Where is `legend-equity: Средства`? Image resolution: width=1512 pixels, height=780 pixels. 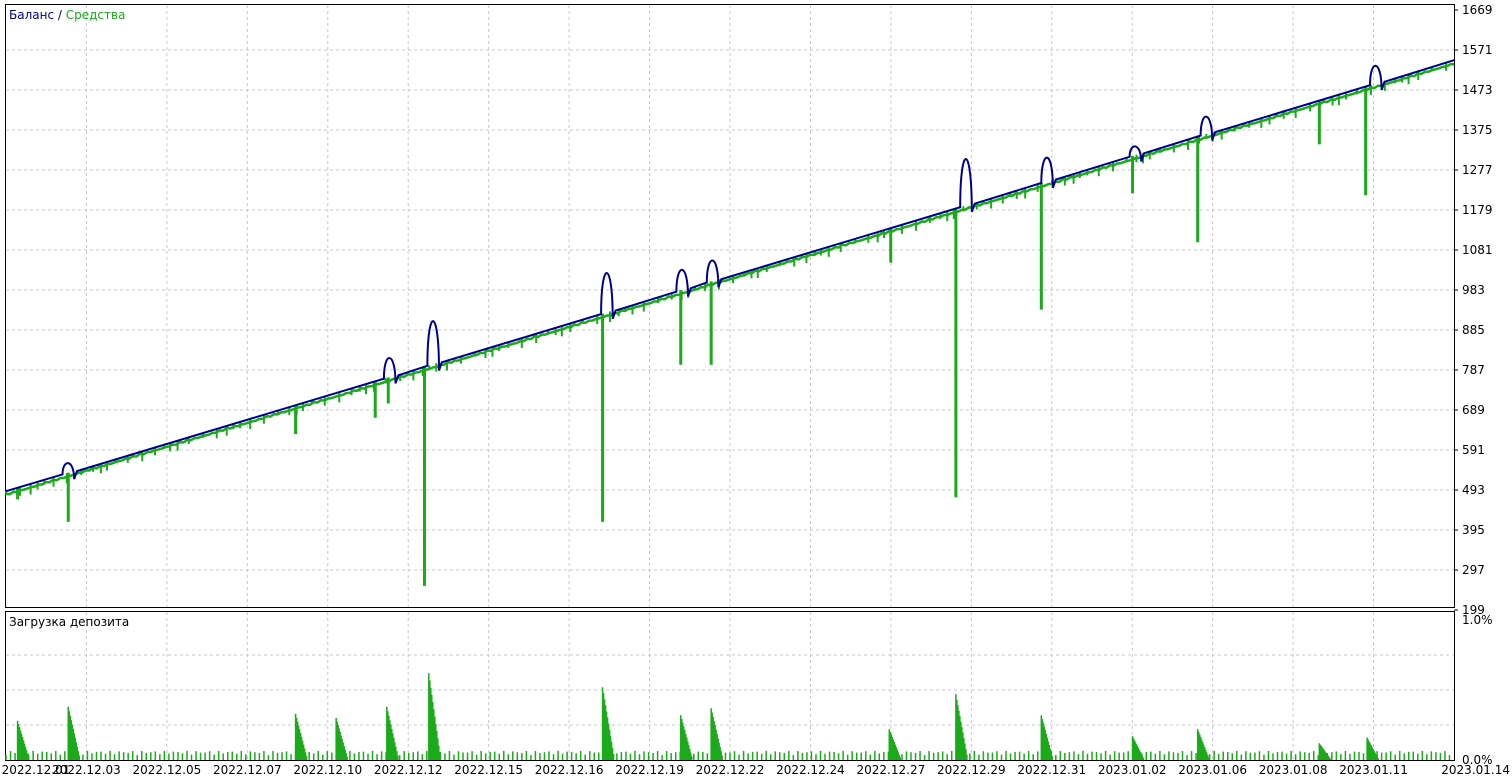 legend-equity: Средства is located at coordinates (96, 15).